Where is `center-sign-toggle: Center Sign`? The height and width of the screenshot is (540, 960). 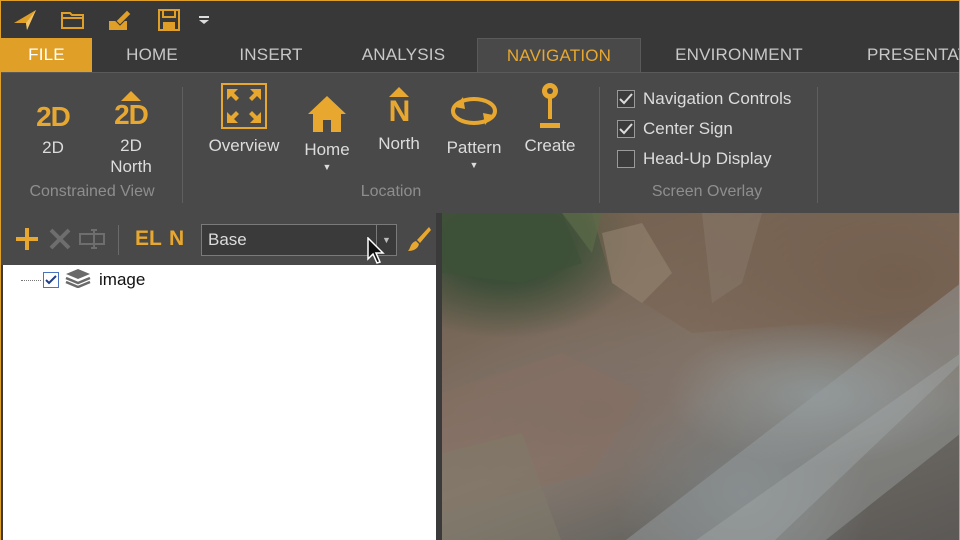 center-sign-toggle: Center Sign is located at coordinates (675, 129).